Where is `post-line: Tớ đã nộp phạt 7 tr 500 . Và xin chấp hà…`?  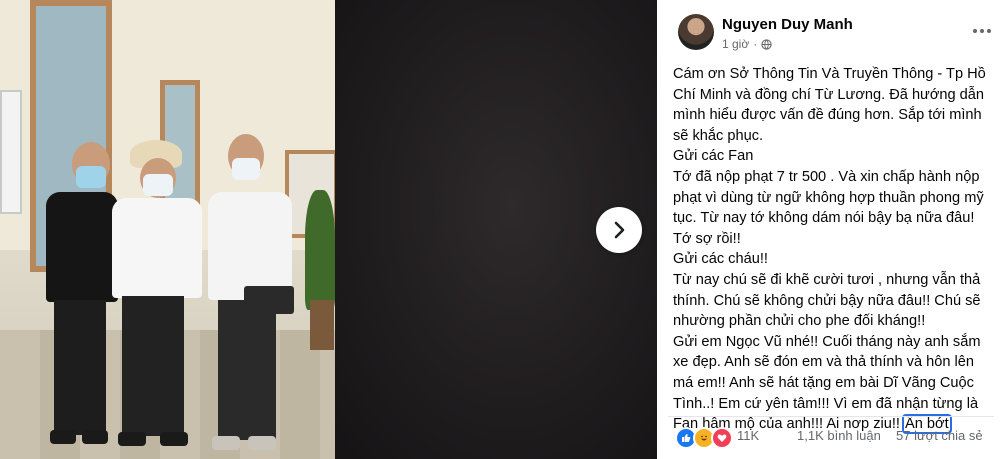 post-line: Tớ đã nộp phạt 7 tr 500 . Và xin chấp hà… is located at coordinates (826, 176).